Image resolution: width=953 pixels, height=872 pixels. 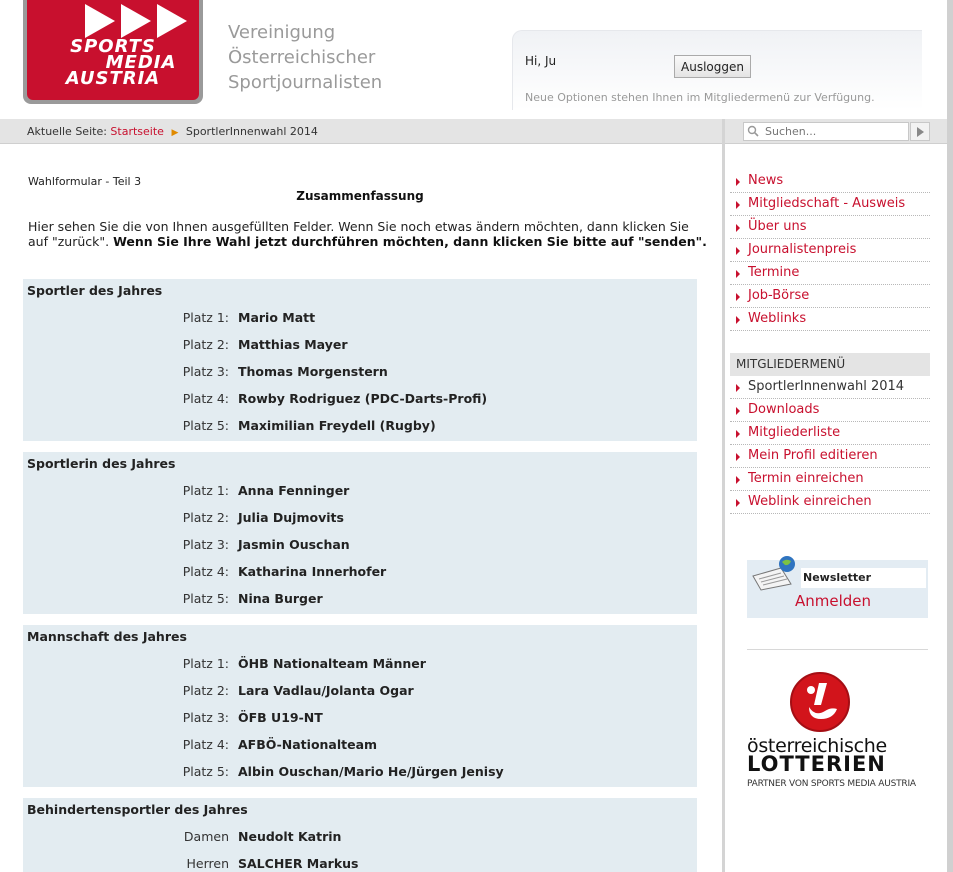 What do you see at coordinates (830, 181) in the screenshot?
I see `nav-item-news: News` at bounding box center [830, 181].